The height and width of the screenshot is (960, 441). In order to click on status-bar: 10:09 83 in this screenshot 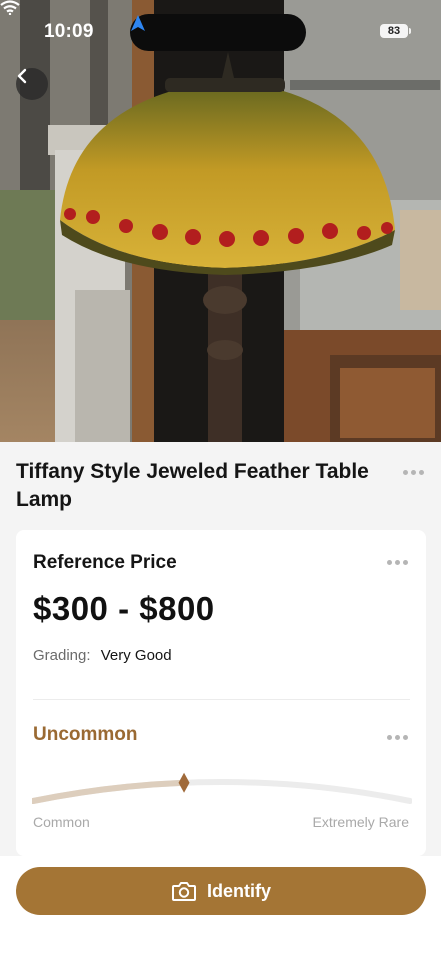, I will do `click(220, 31)`.